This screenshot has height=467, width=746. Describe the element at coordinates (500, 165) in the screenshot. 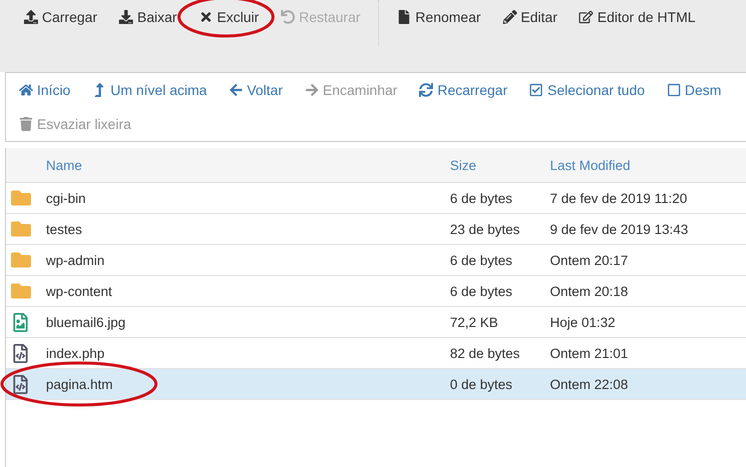

I see `column-header: Size` at that location.